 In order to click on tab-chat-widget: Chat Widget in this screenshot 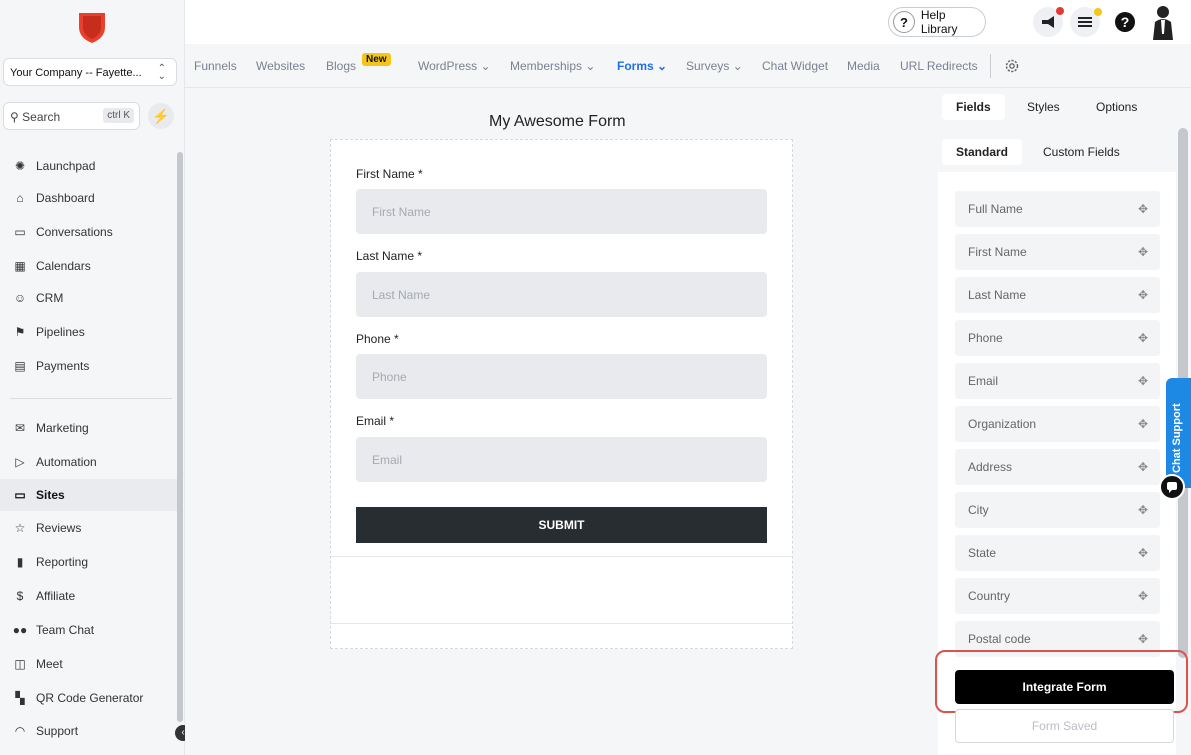, I will do `click(795, 66)`.